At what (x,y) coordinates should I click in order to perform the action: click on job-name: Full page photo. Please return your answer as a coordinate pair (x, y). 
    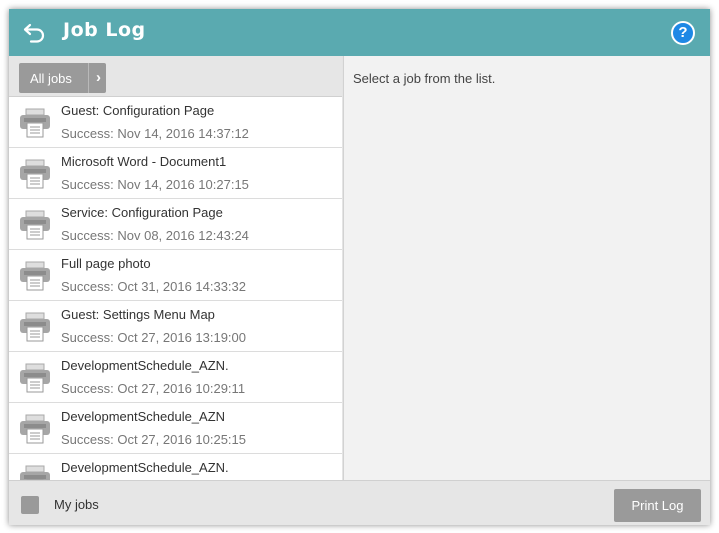
    Looking at the image, I should click on (106, 263).